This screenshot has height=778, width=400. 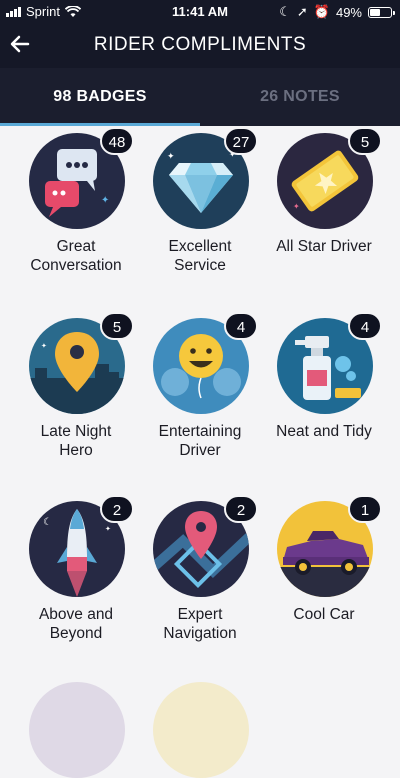 I want to click on battery-percent: 49%, so click(x=348, y=12).